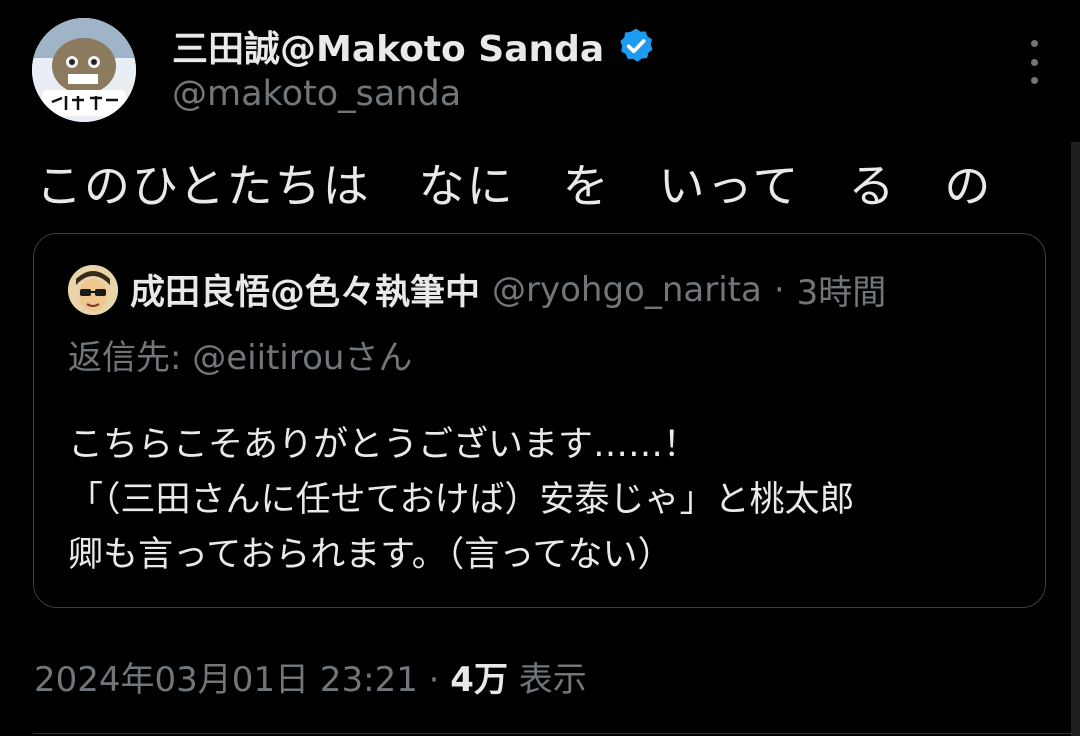 Image resolution: width=1080 pixels, height=736 pixels. Describe the element at coordinates (84, 70) in the screenshot. I see `author-avatar` at that location.